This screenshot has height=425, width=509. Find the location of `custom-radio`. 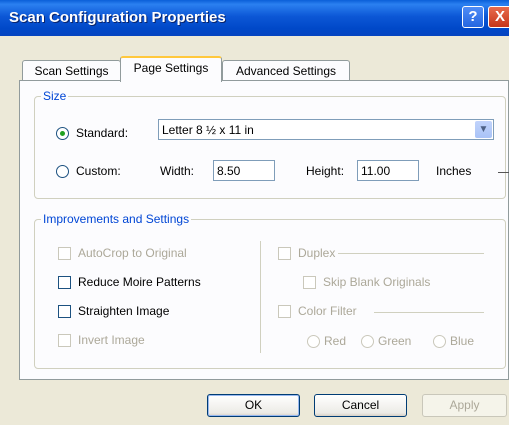

custom-radio is located at coordinates (62, 171).